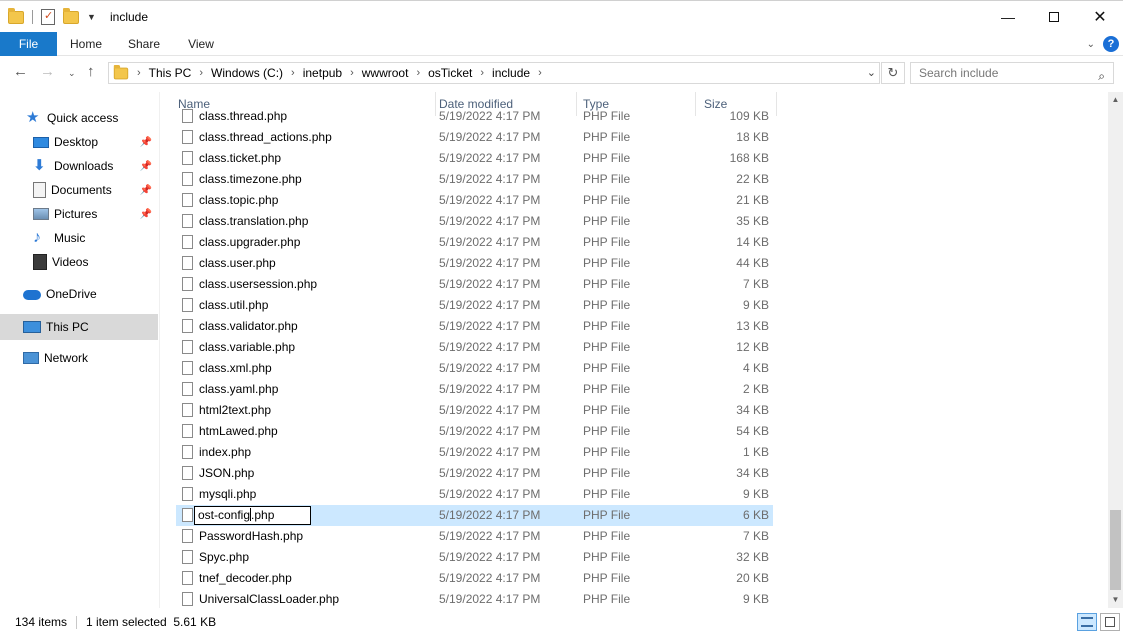 This screenshot has width=1123, height=634. Describe the element at coordinates (893, 73) in the screenshot. I see `refresh-button: ↻` at that location.